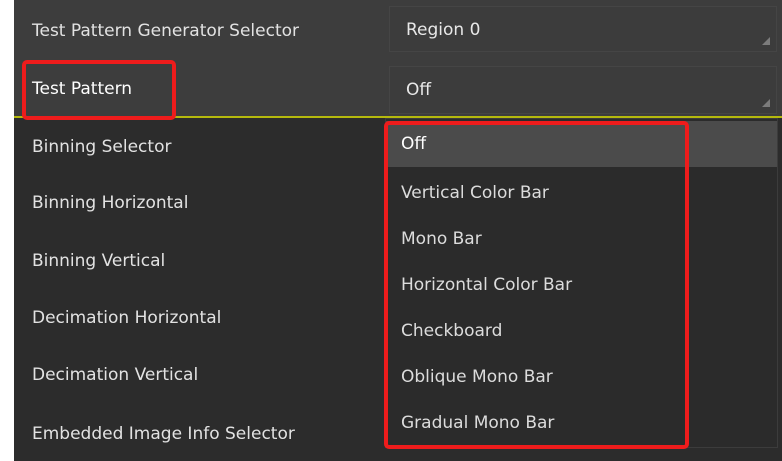  Describe the element at coordinates (99, 261) in the screenshot. I see `property-label: Binning Vertical` at that location.